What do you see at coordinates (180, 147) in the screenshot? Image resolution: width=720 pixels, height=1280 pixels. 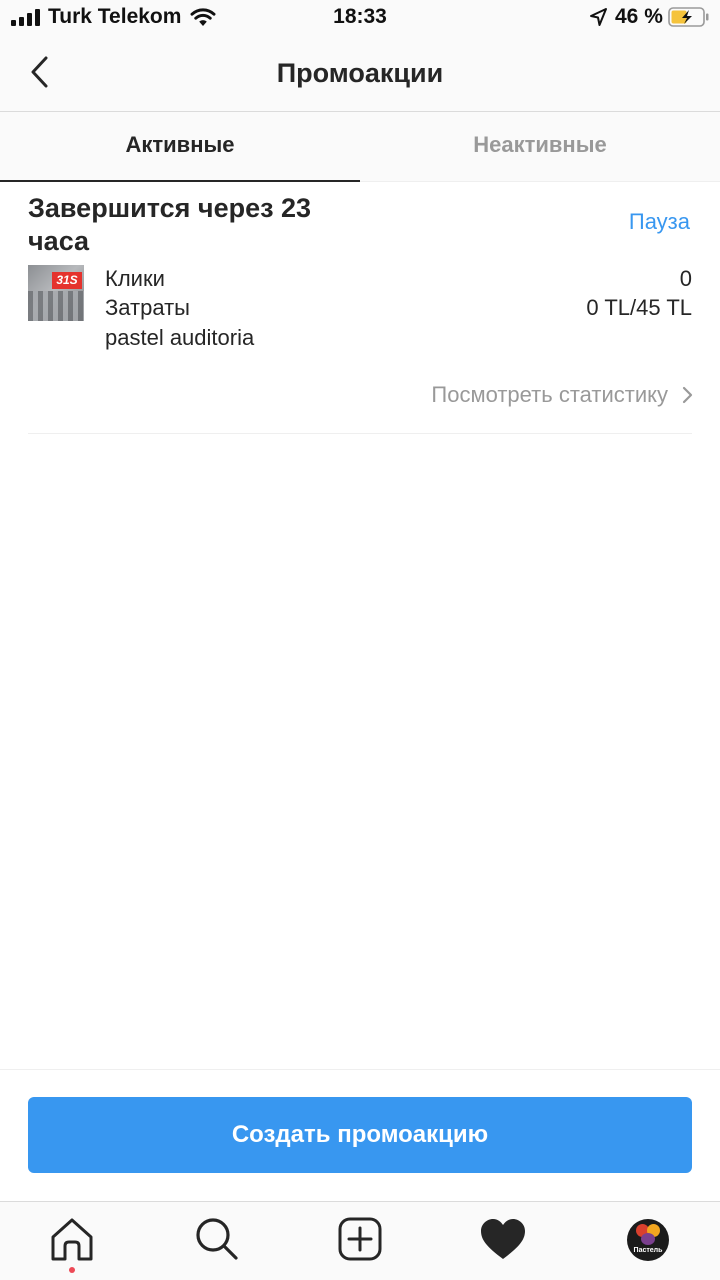 I see `tab-active: Активные` at bounding box center [180, 147].